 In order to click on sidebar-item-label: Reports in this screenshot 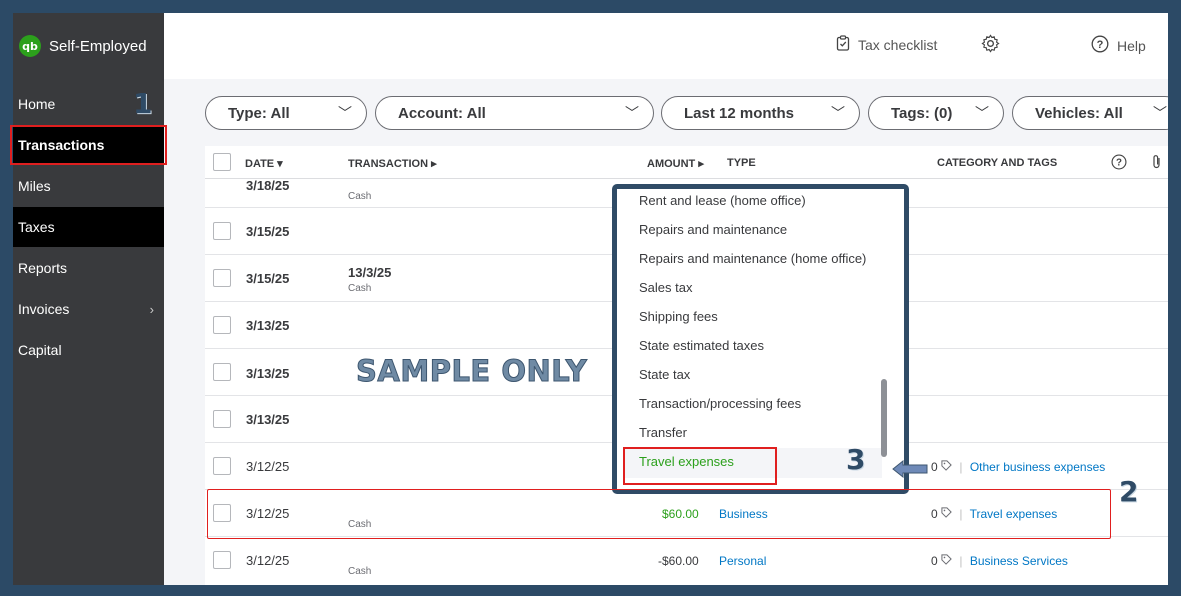, I will do `click(43, 268)`.